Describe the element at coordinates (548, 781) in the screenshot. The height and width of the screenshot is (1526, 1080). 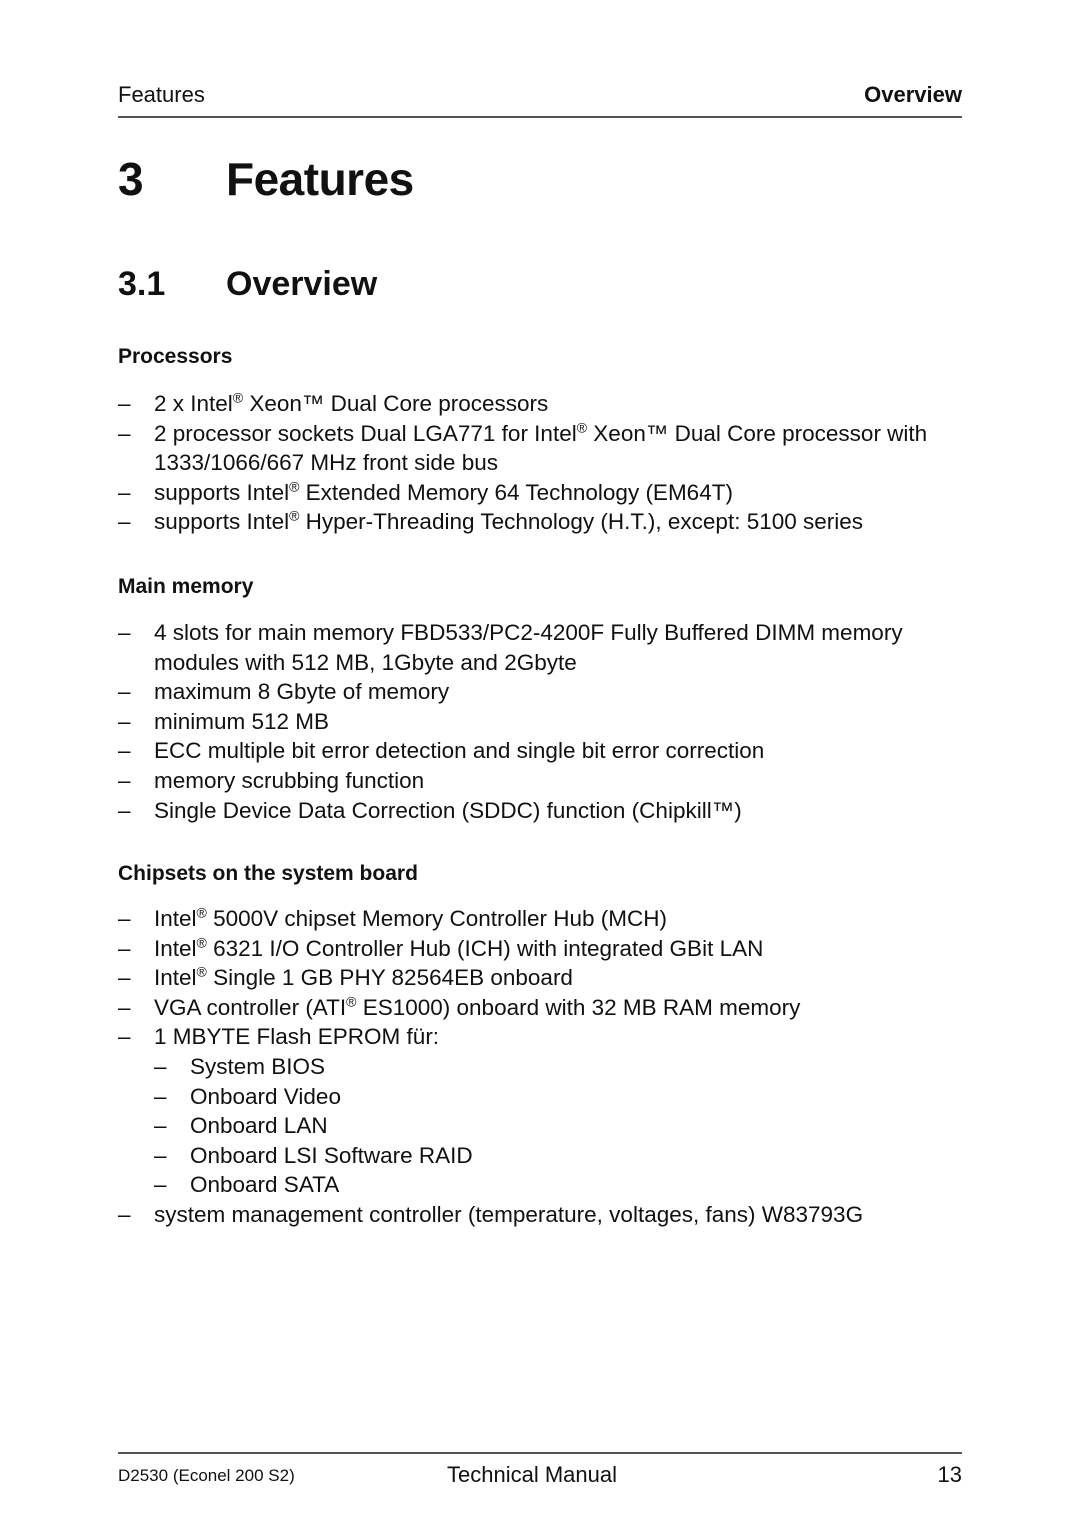
I see `list-item: – memory scrubbing function` at that location.